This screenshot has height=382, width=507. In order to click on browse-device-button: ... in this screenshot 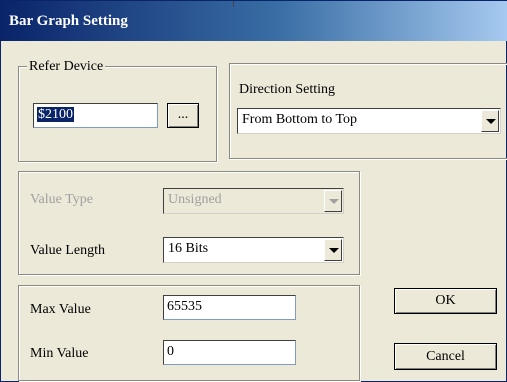, I will do `click(183, 115)`.